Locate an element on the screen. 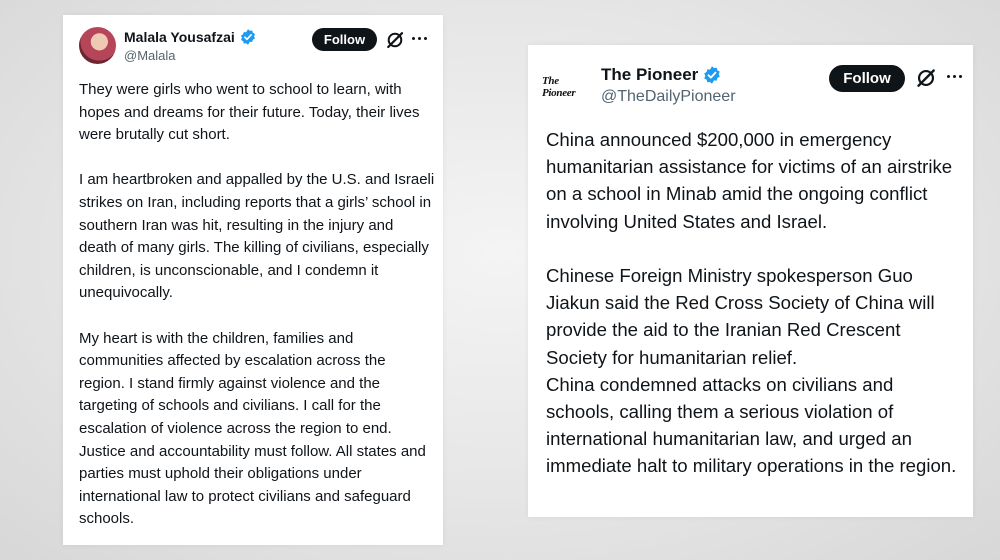 The height and width of the screenshot is (560, 1000). avatar: The Pioneer is located at coordinates (567, 87).